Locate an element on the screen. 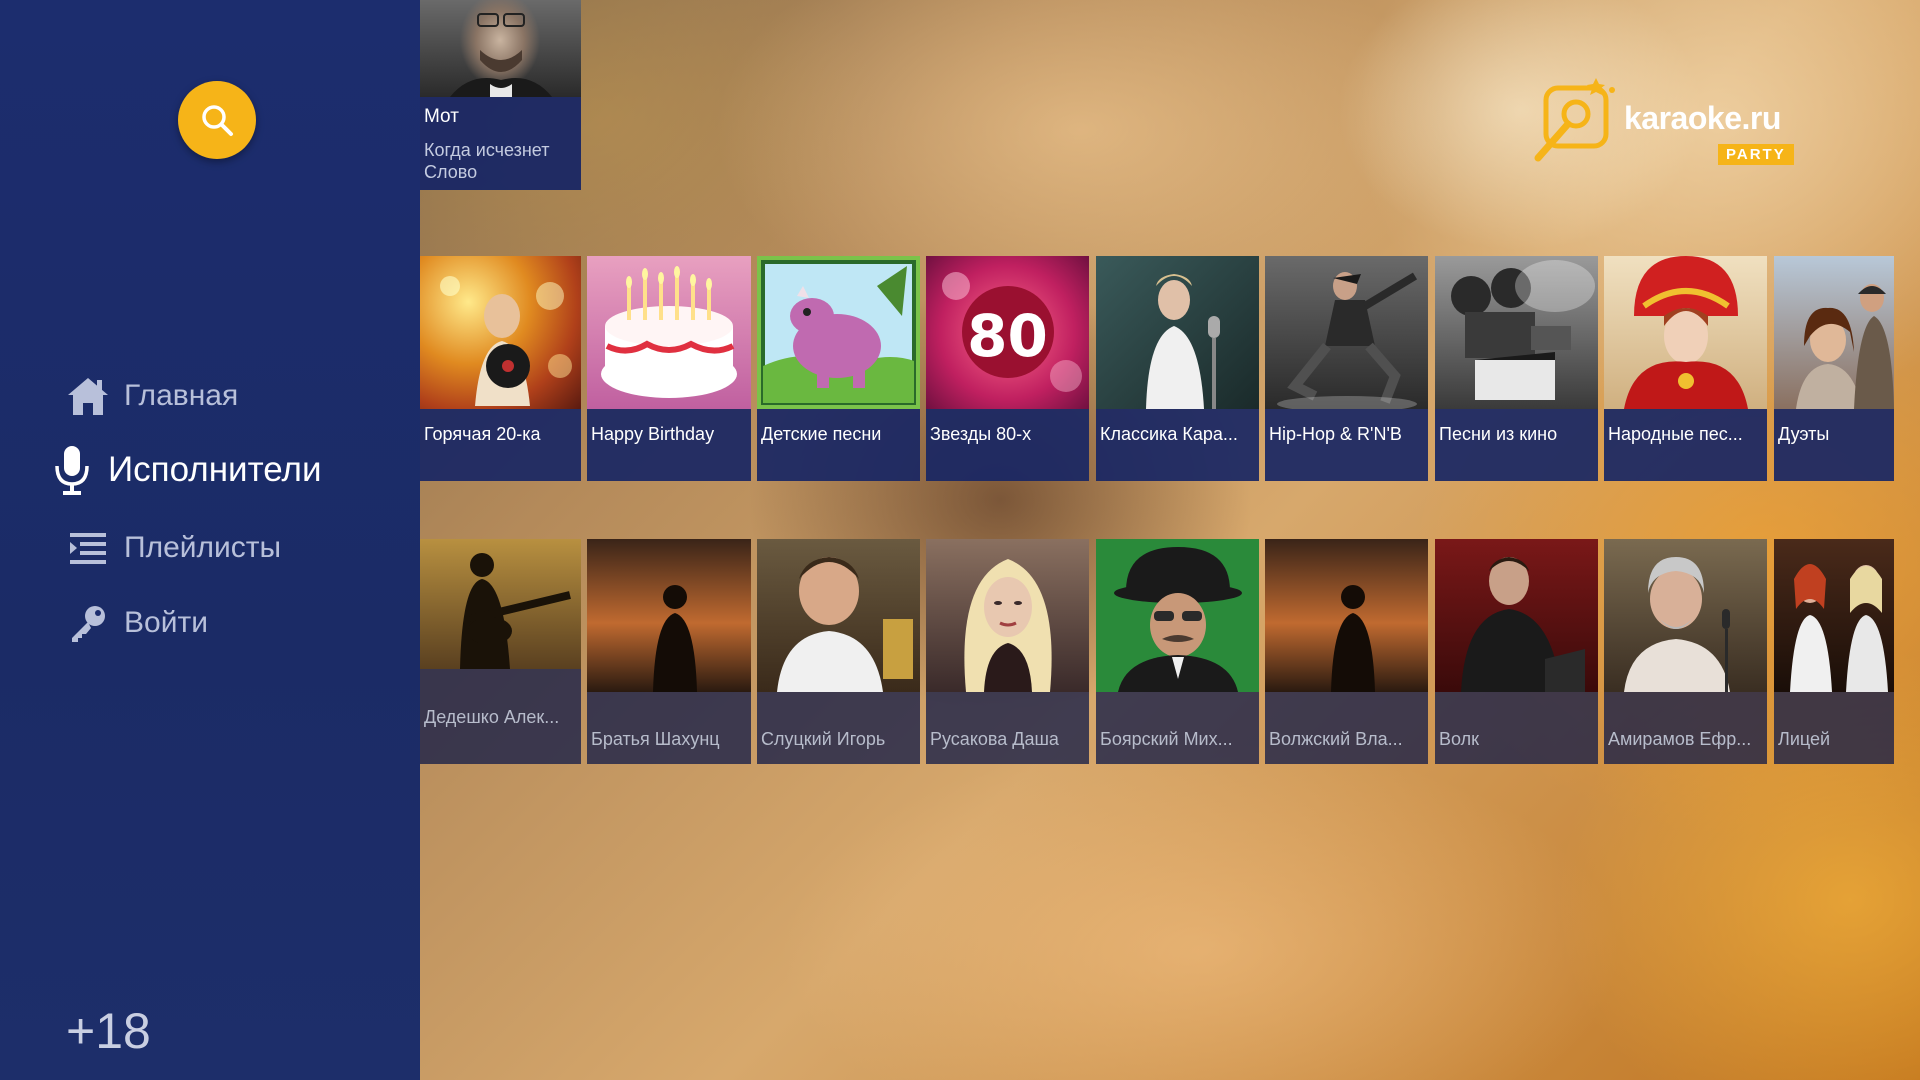 The height and width of the screenshot is (1080, 1920). artist-name: Русакова Даша is located at coordinates (994, 739).